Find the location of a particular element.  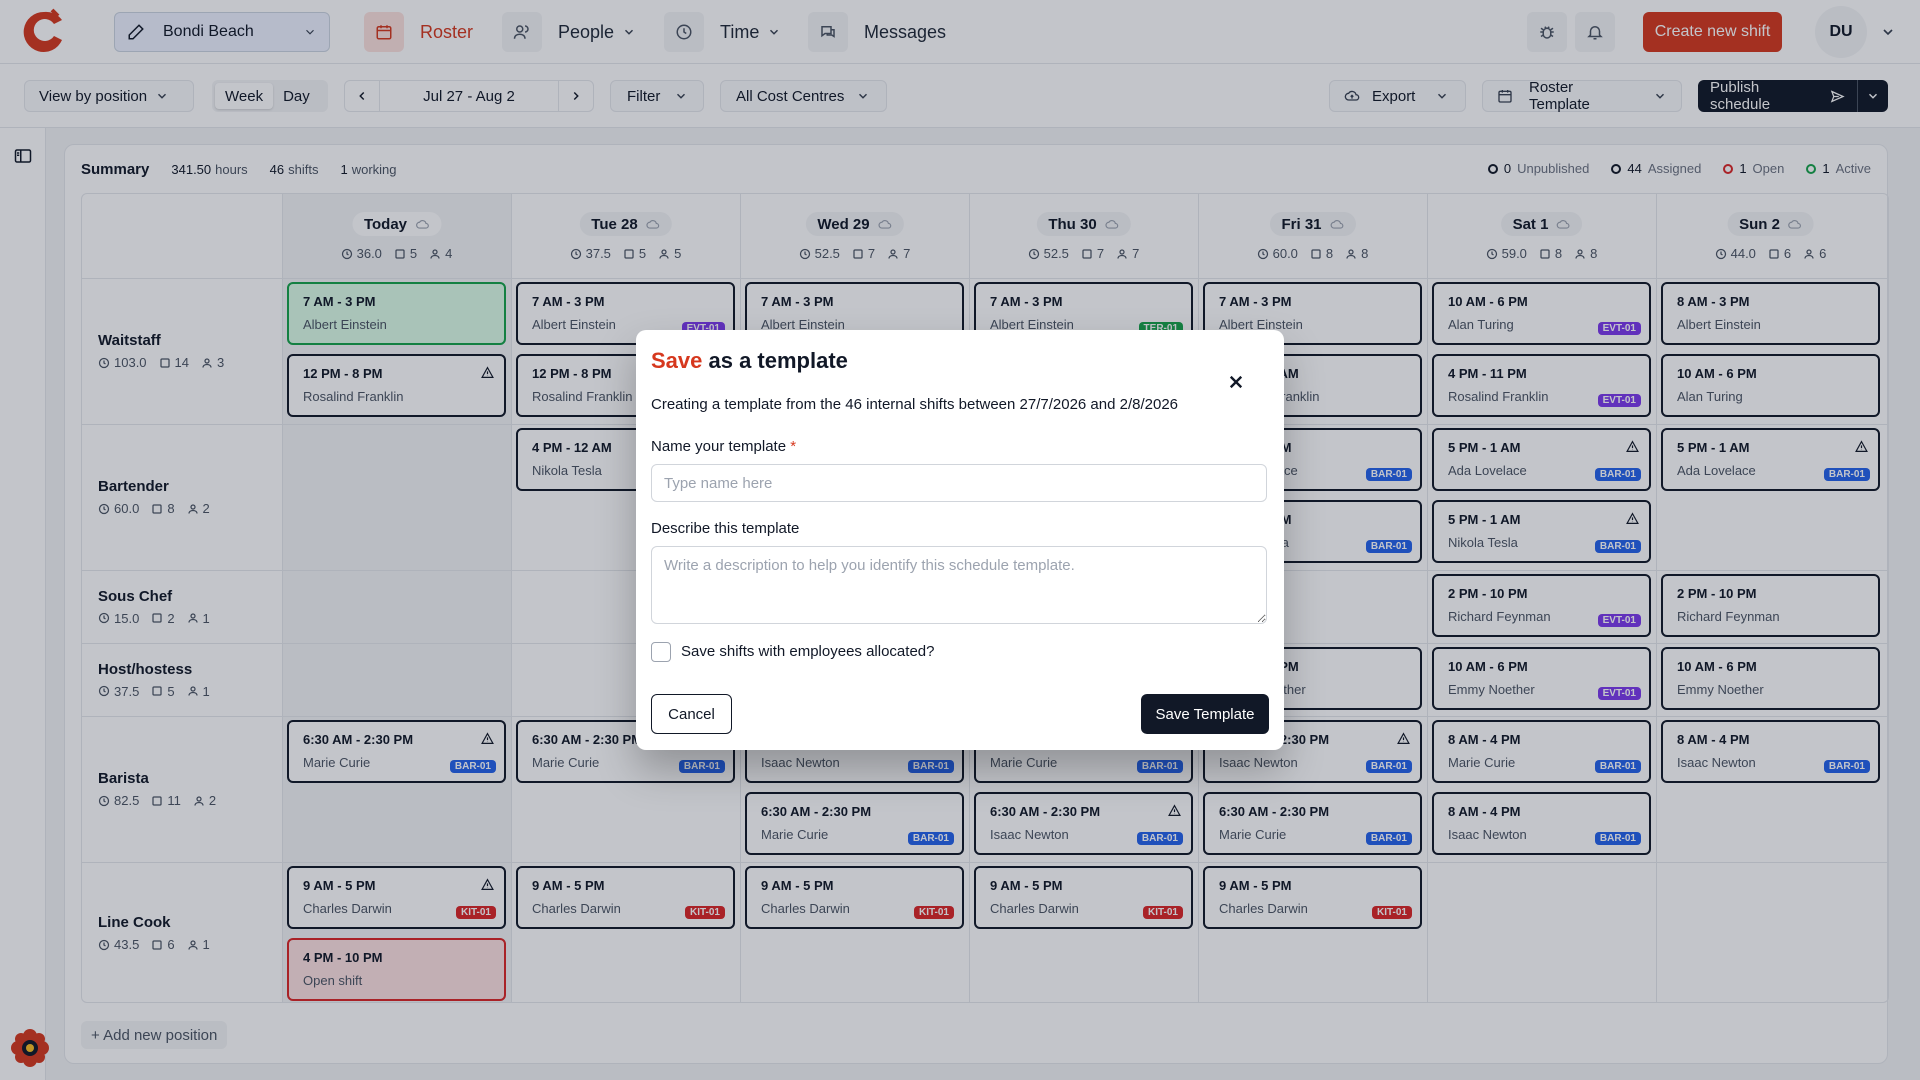

template-description-textarea is located at coordinates (959, 585).